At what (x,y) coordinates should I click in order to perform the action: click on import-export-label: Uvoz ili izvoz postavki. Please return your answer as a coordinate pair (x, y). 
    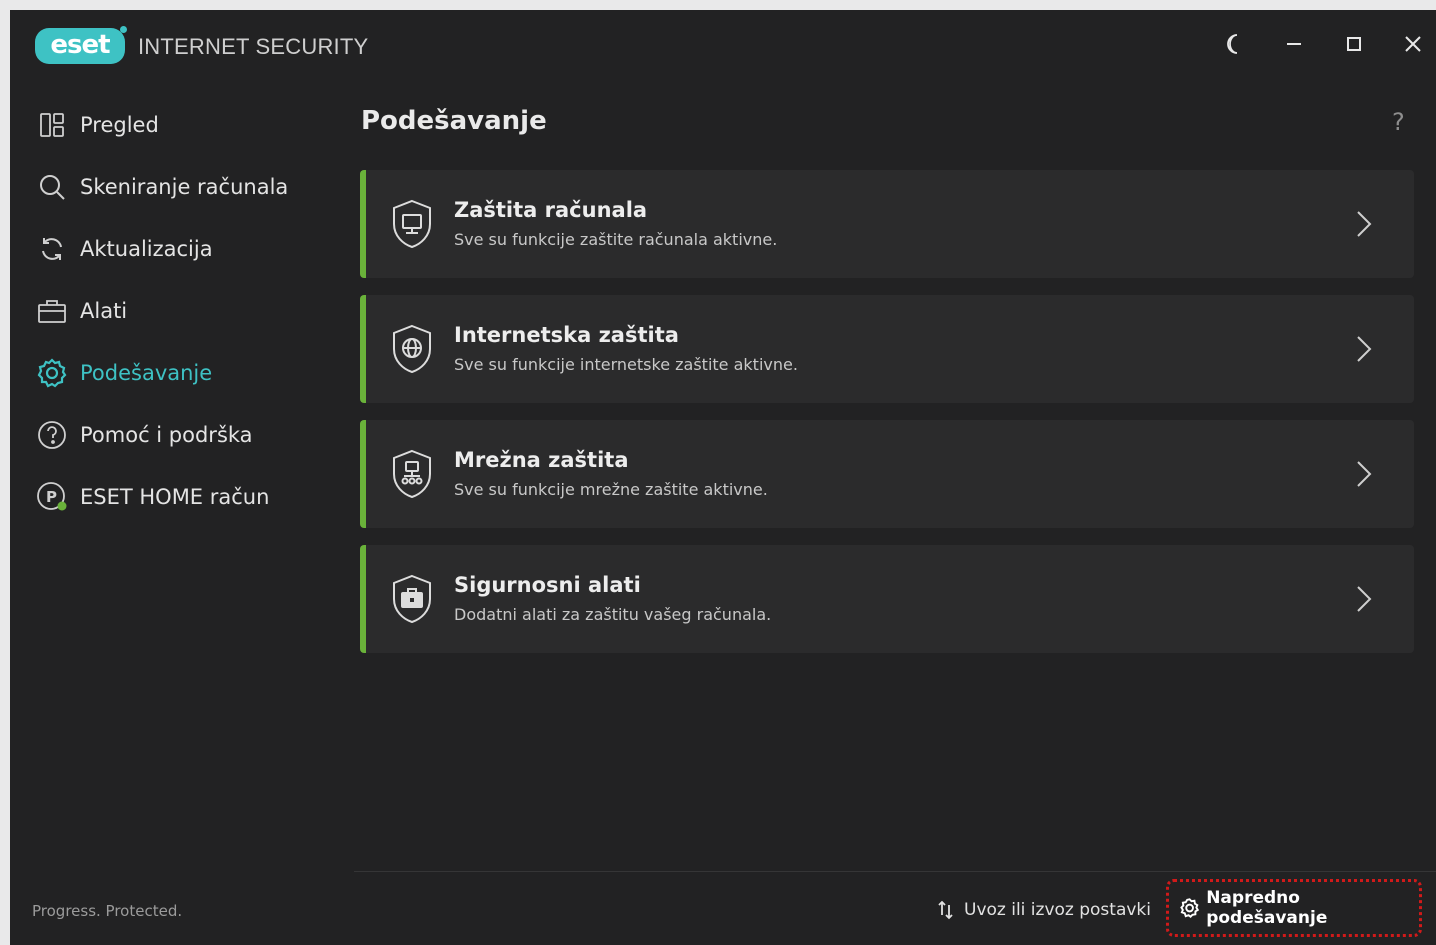
    Looking at the image, I should click on (1057, 910).